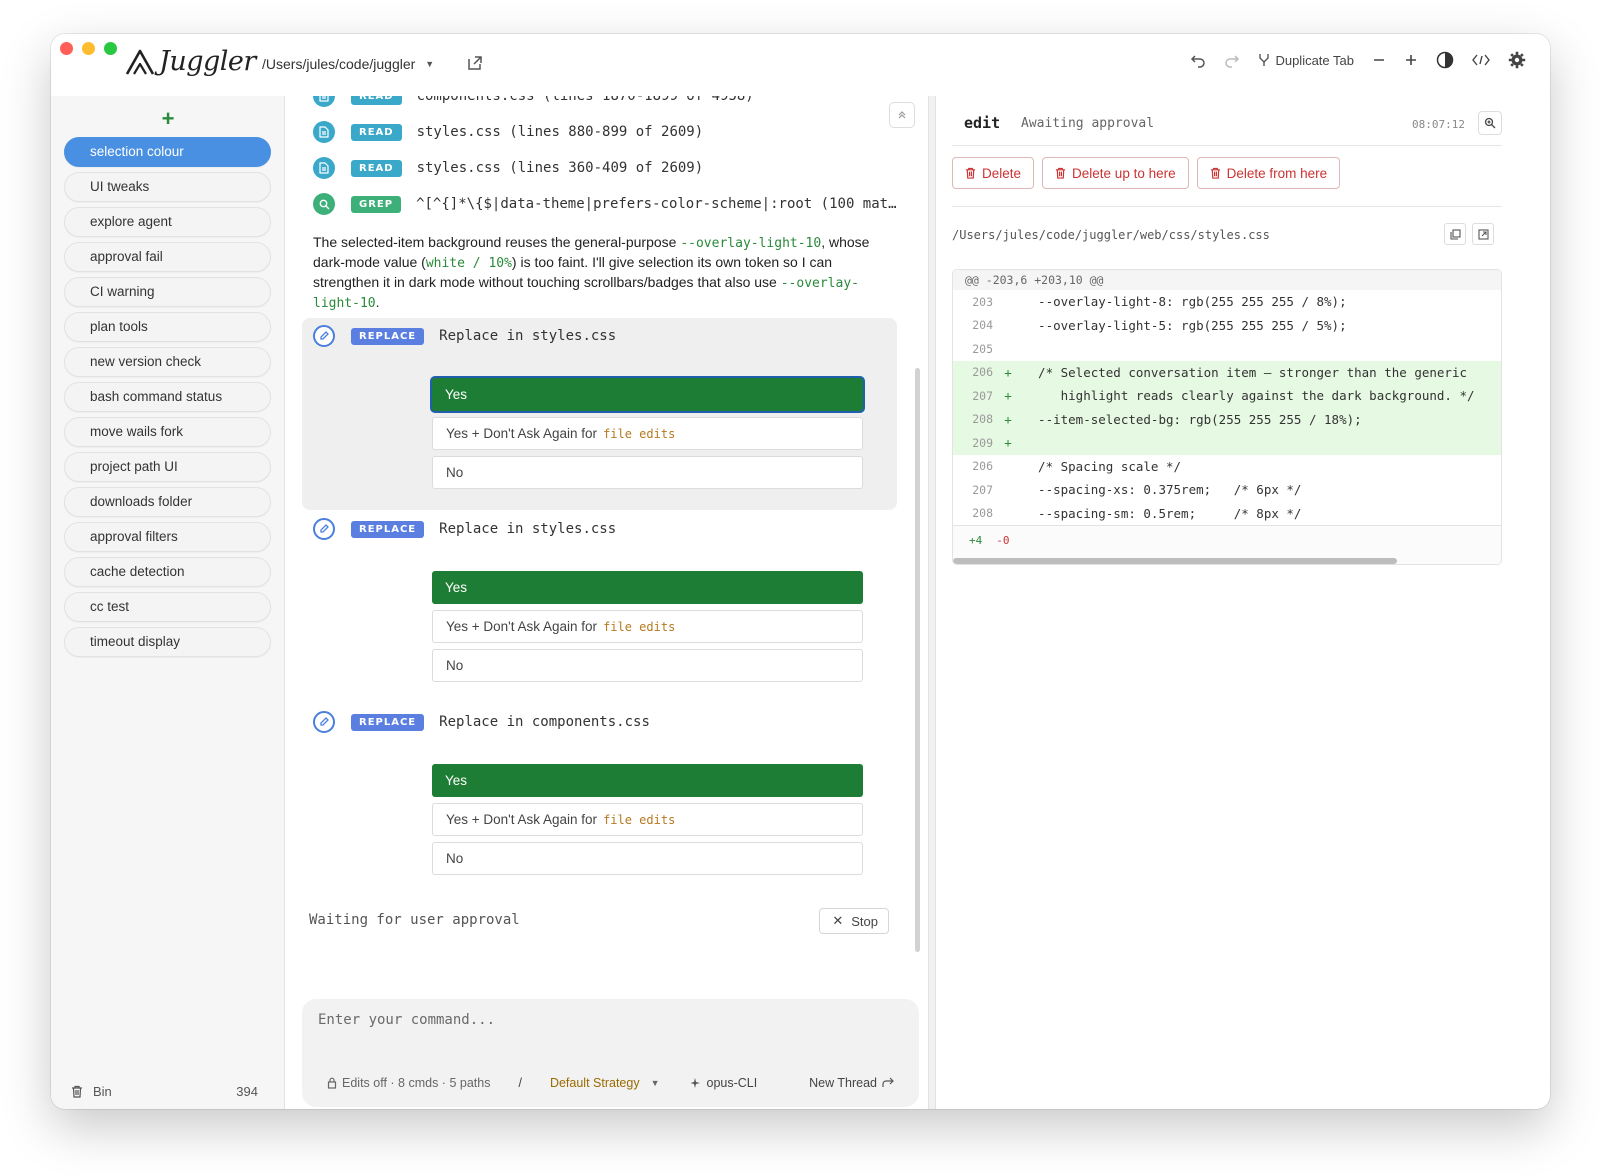 The image size is (1600, 1175). Describe the element at coordinates (408, 1083) in the screenshot. I see `edits-status-button: Edits off · 8 cmds · 5 paths` at that location.